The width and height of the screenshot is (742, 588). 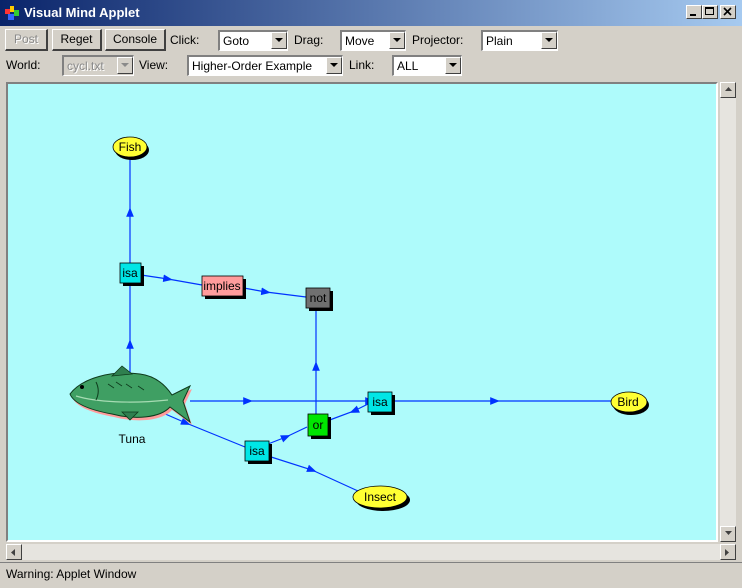 What do you see at coordinates (135, 40) in the screenshot?
I see `console-button: Console` at bounding box center [135, 40].